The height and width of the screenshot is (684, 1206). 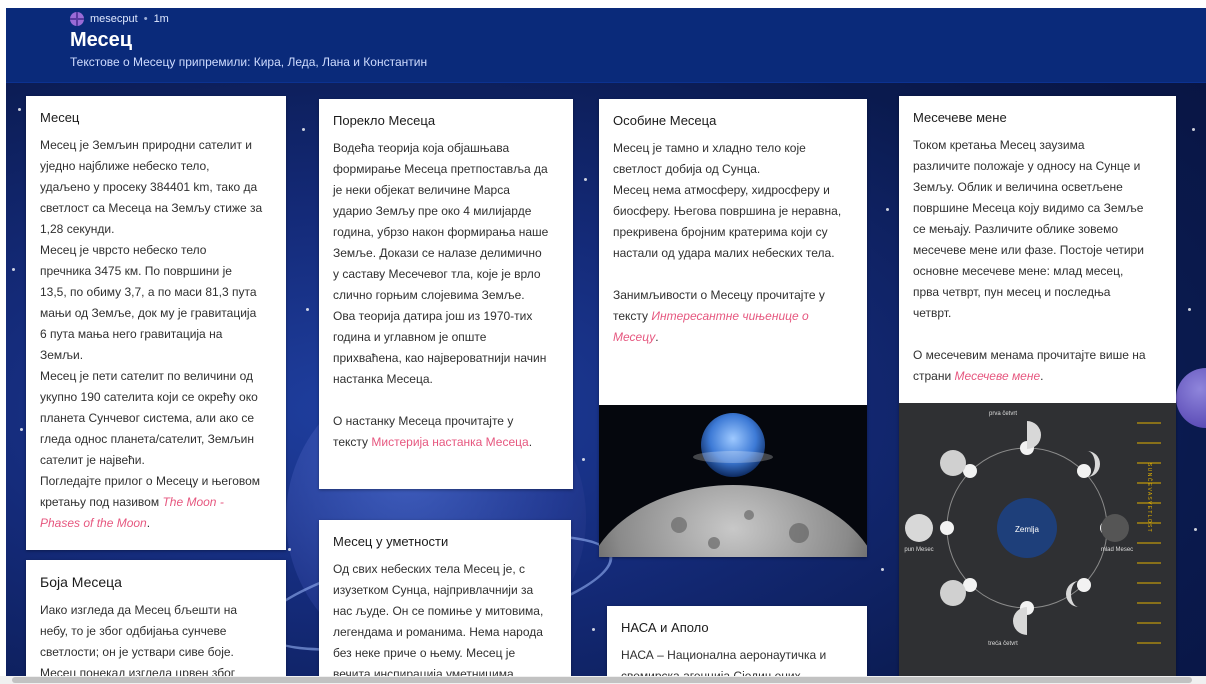 What do you see at coordinates (77, 19) in the screenshot?
I see `globe-icon` at bounding box center [77, 19].